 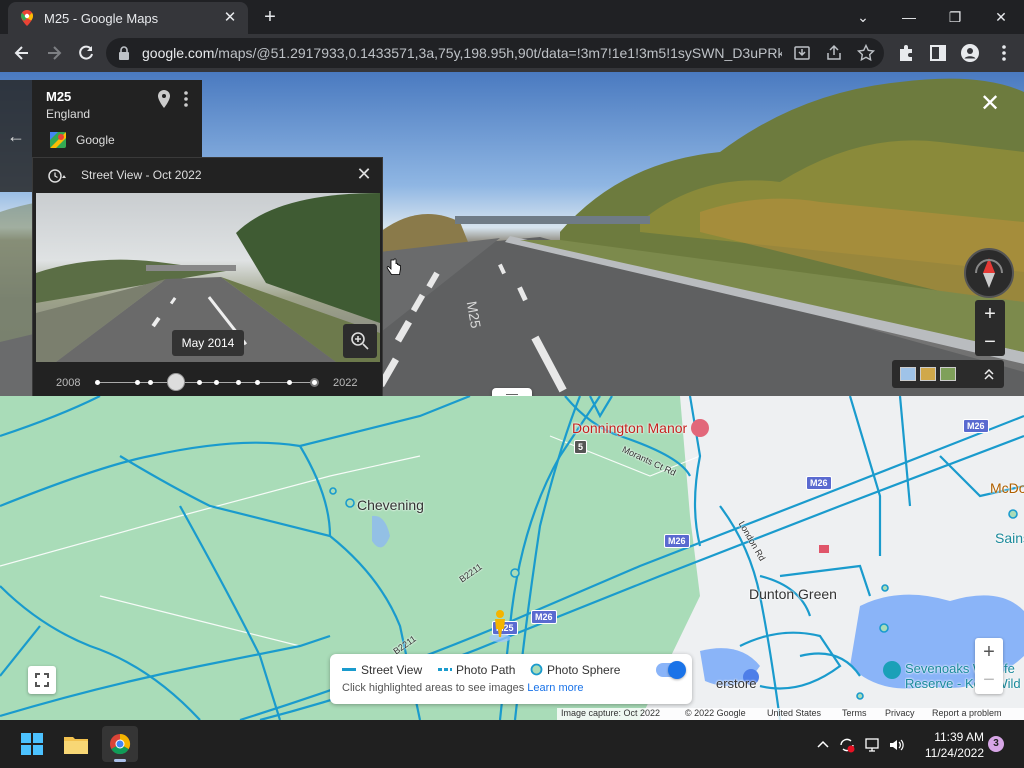 What do you see at coordinates (834, 53) in the screenshot?
I see `share-icon` at bounding box center [834, 53].